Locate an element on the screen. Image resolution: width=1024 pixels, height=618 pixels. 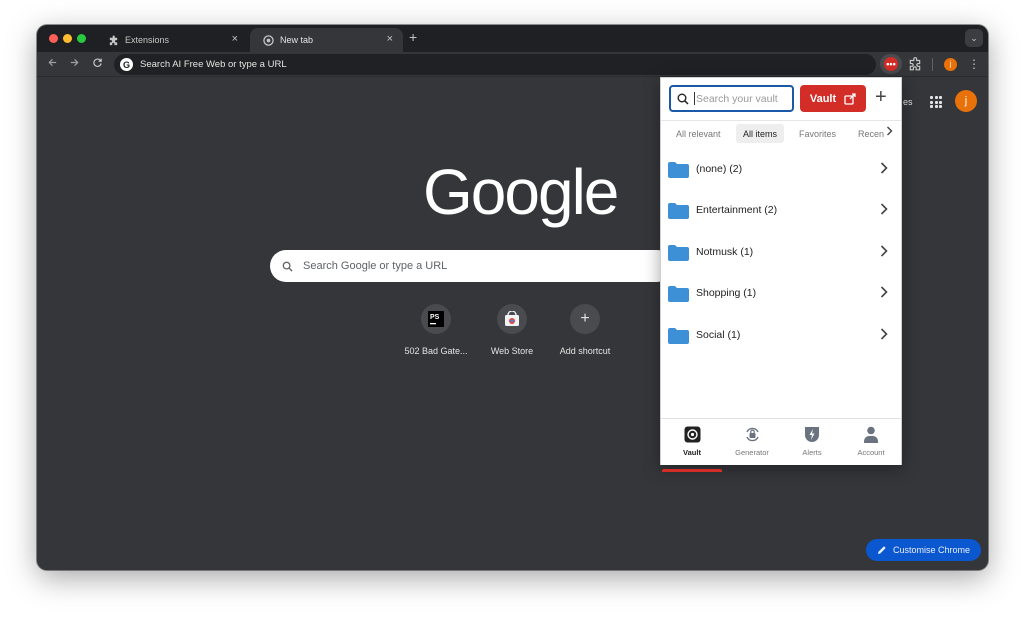
shortcut-web-store: Web Store is located at coordinates (512, 330).